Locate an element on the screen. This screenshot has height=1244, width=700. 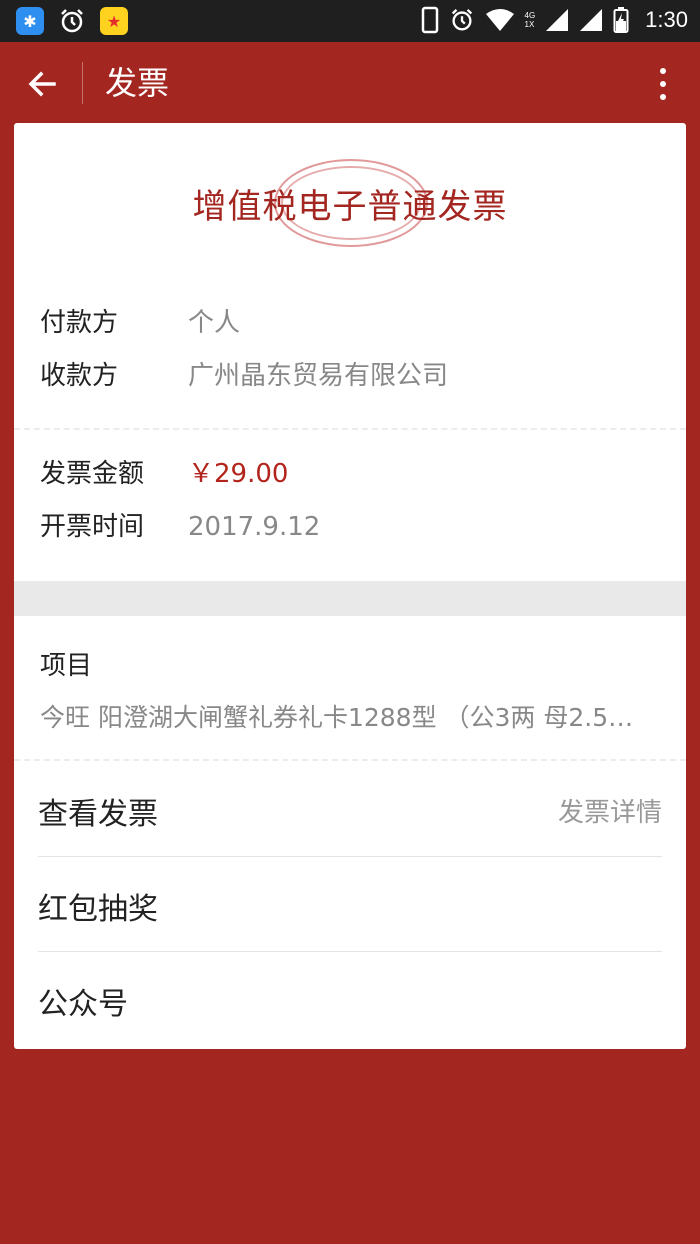
network-type: 4G 1X is located at coordinates (530, 20).